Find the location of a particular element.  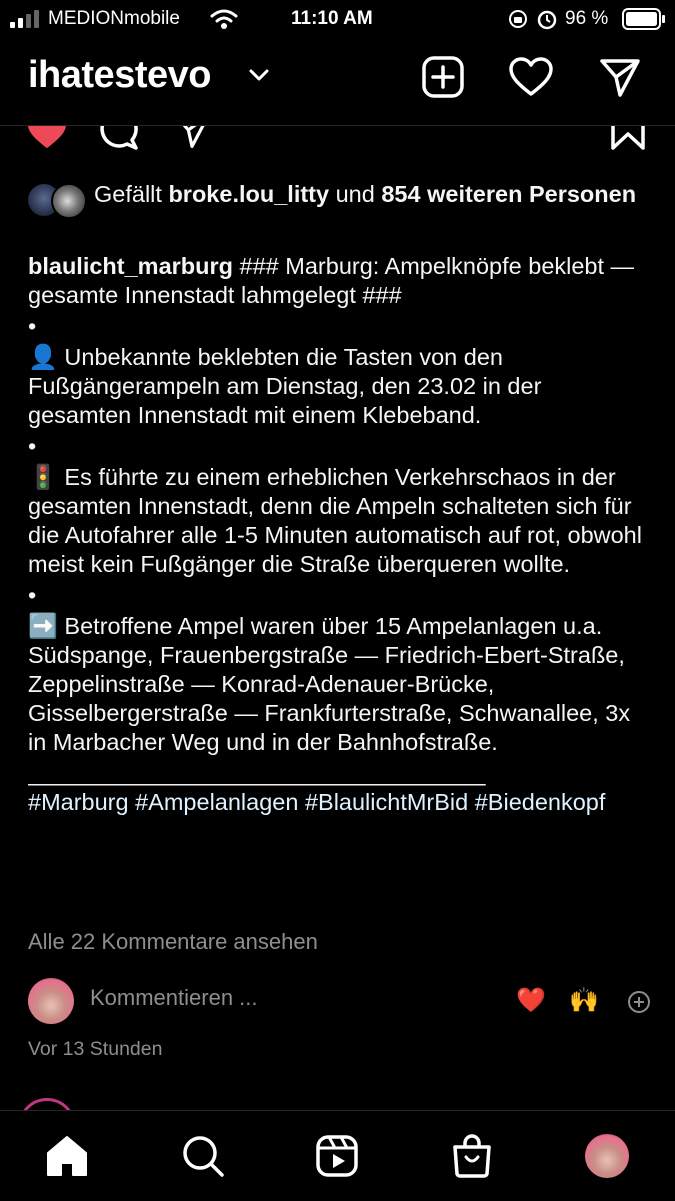

bookmark-icon is located at coordinates (628, 139).